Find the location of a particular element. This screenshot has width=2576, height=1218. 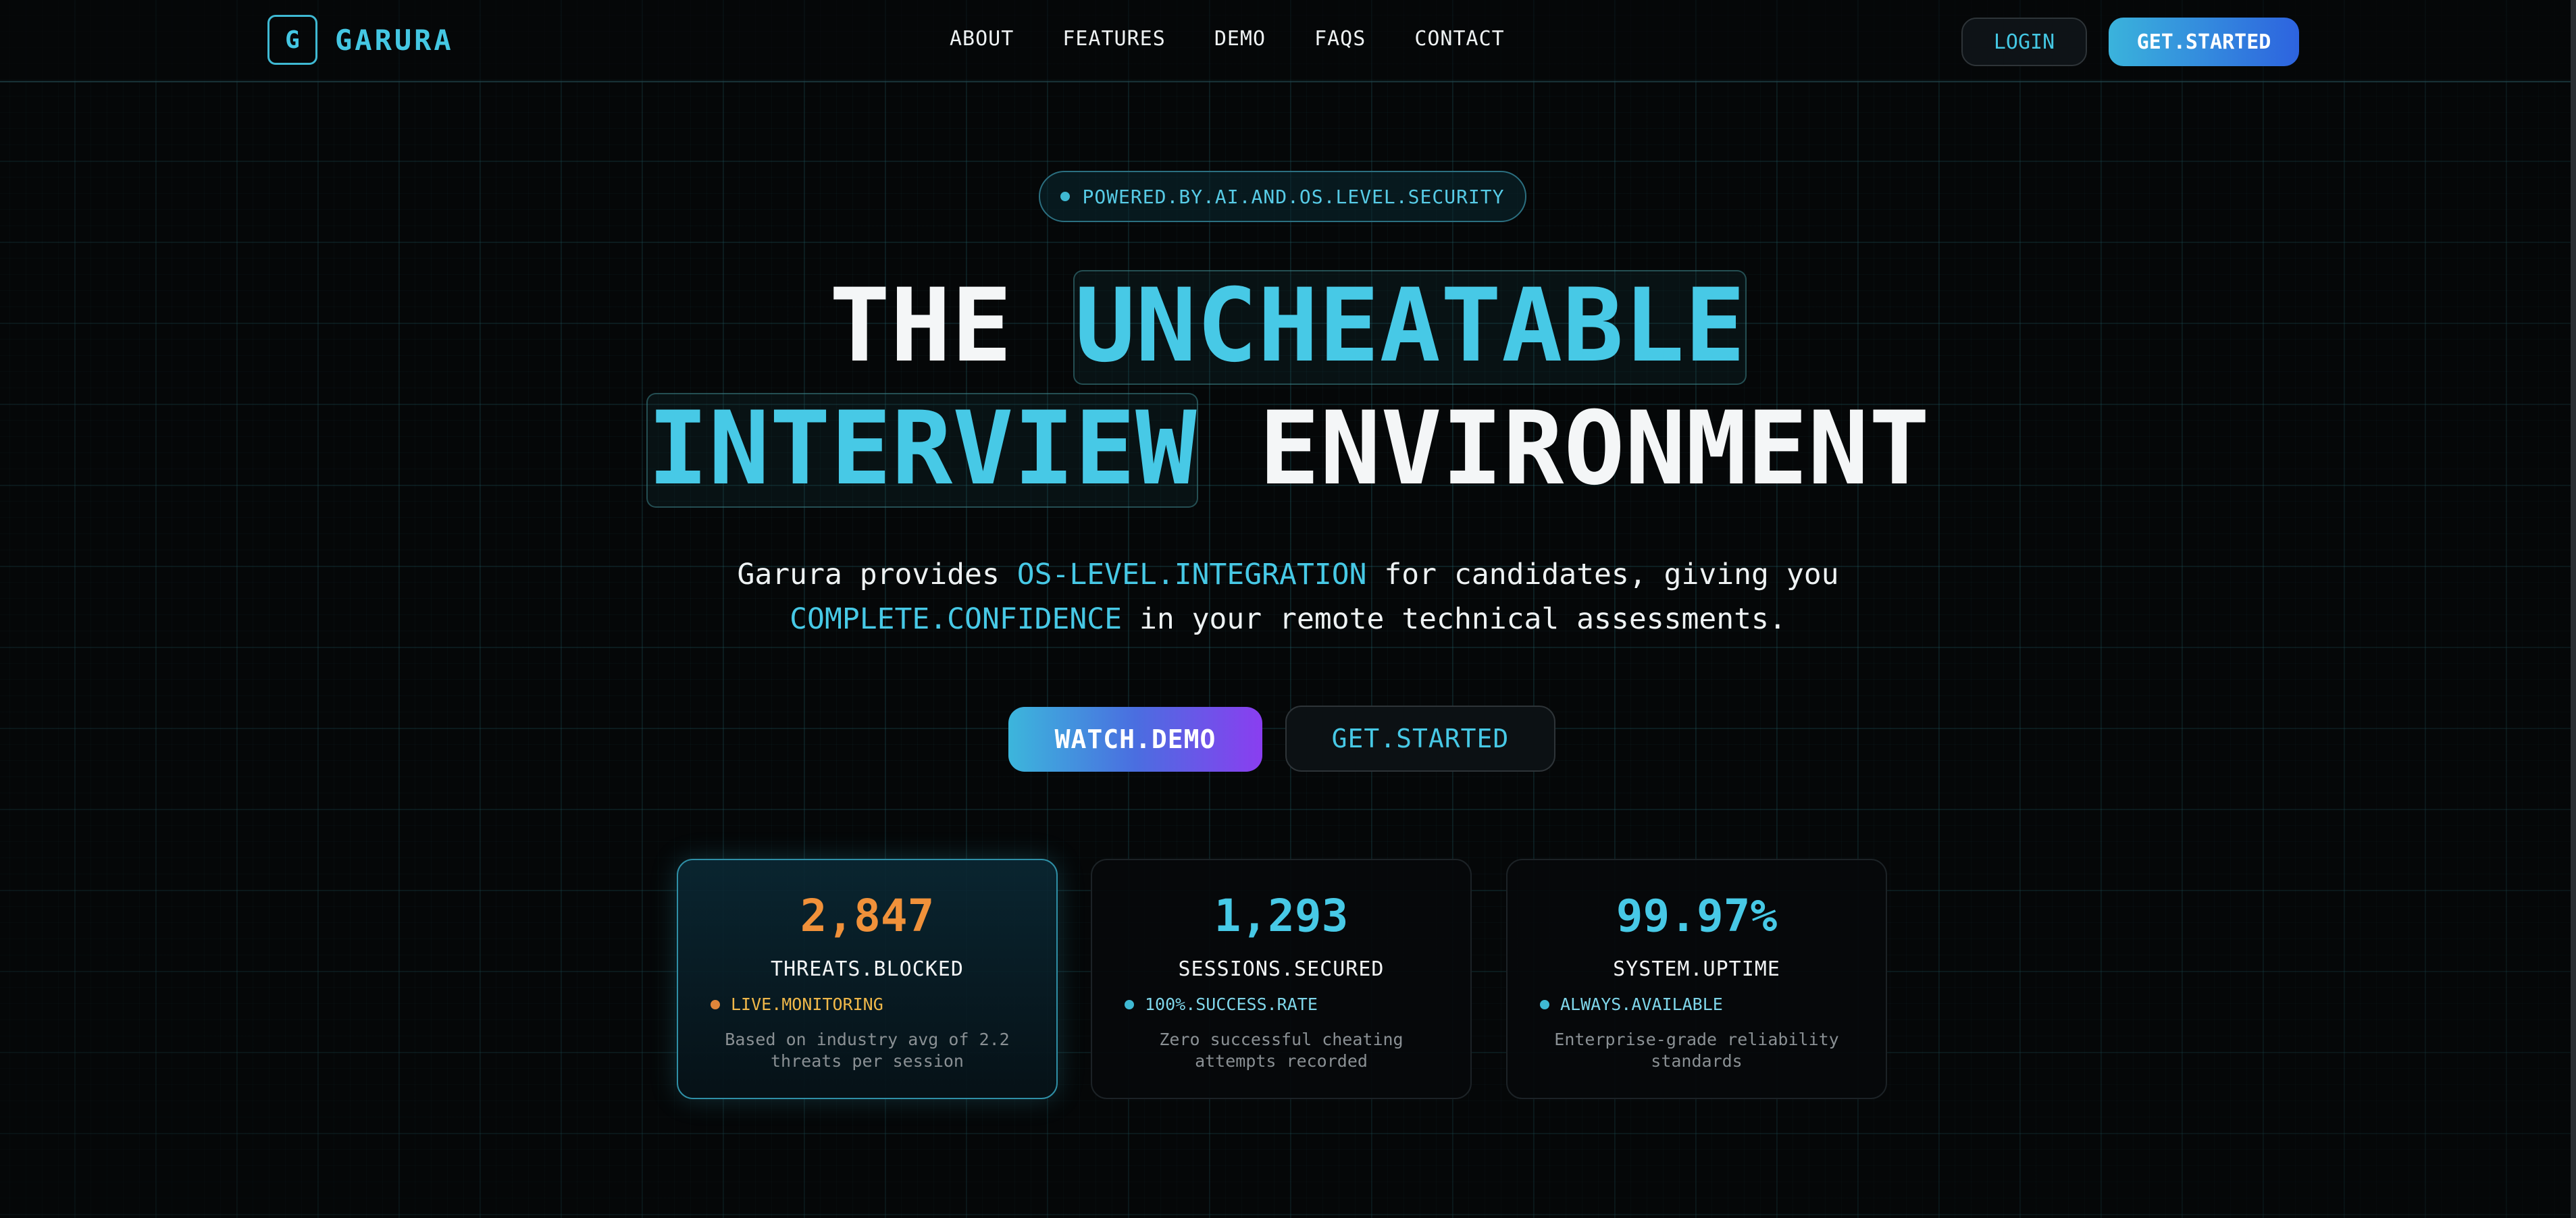

stat-value: 99.97% is located at coordinates (1697, 916).